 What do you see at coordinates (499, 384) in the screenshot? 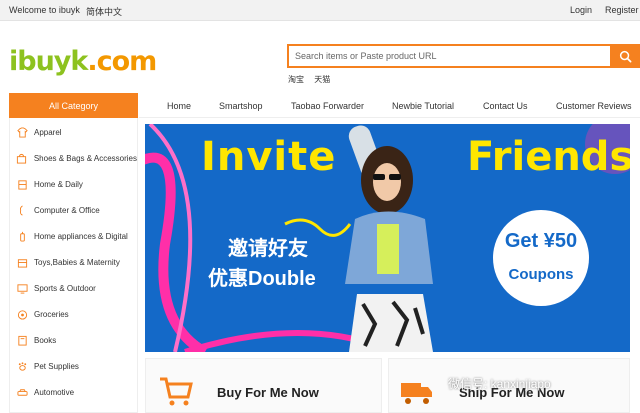
I see `watermark-text: 微信号: kanxinjiapo` at bounding box center [499, 384].